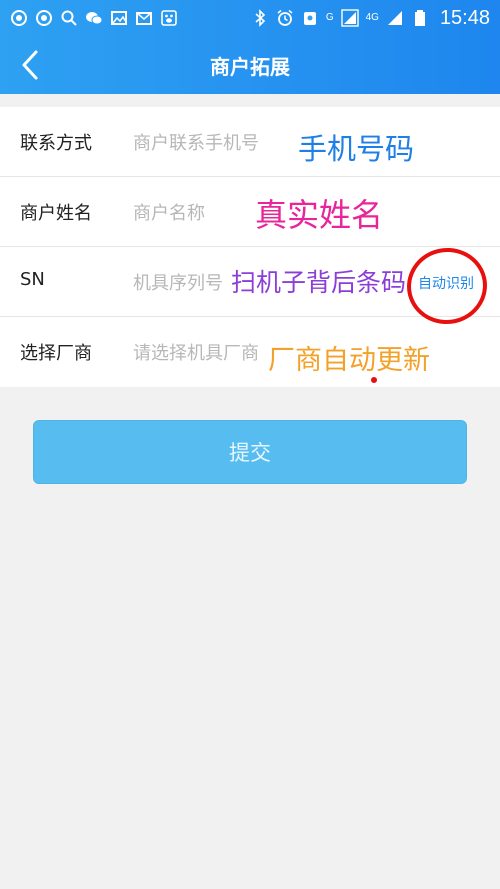 This screenshot has width=500, height=889. What do you see at coordinates (169, 18) in the screenshot?
I see `paw-icon` at bounding box center [169, 18].